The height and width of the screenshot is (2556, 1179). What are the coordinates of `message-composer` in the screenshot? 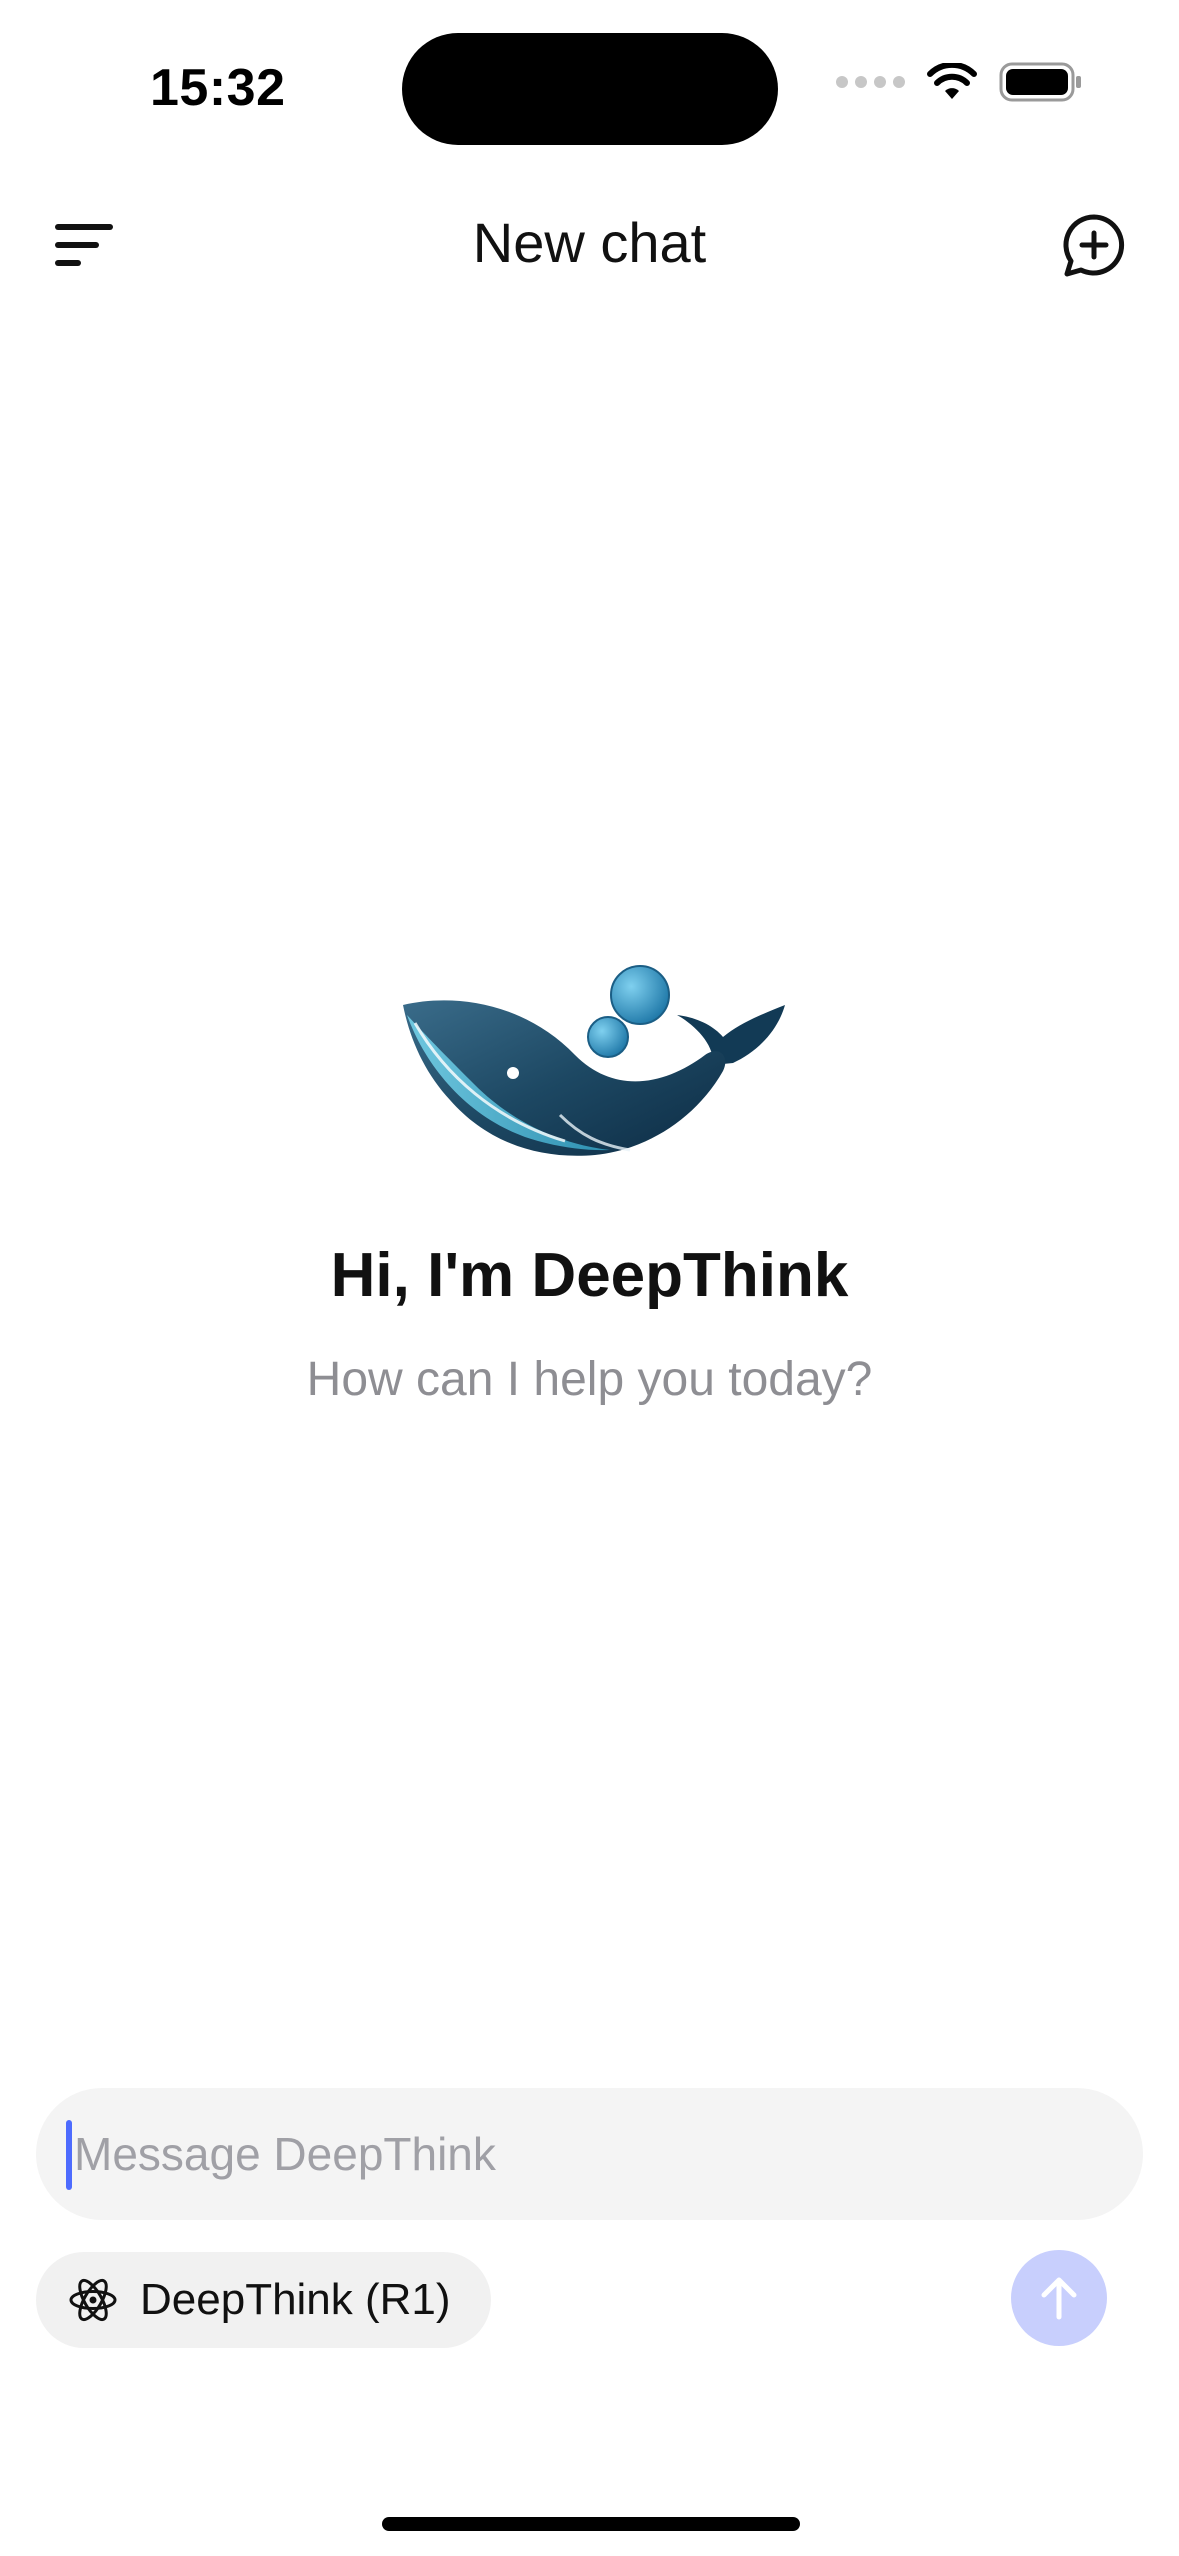 It's located at (589, 2154).